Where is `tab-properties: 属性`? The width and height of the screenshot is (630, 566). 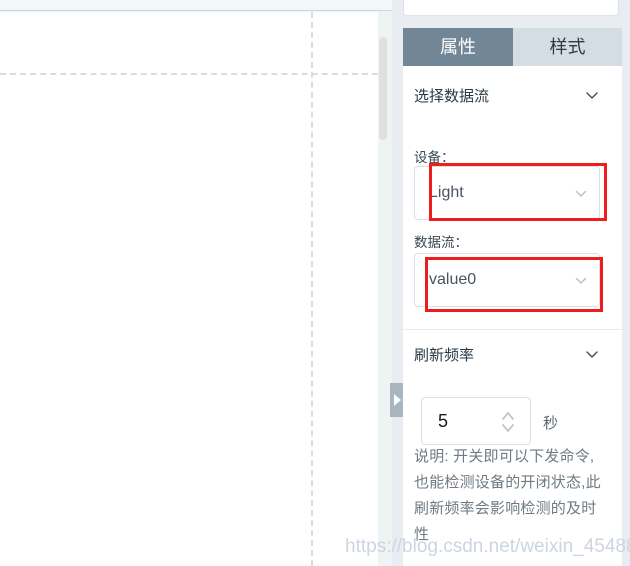 tab-properties: 属性 is located at coordinates (458, 47).